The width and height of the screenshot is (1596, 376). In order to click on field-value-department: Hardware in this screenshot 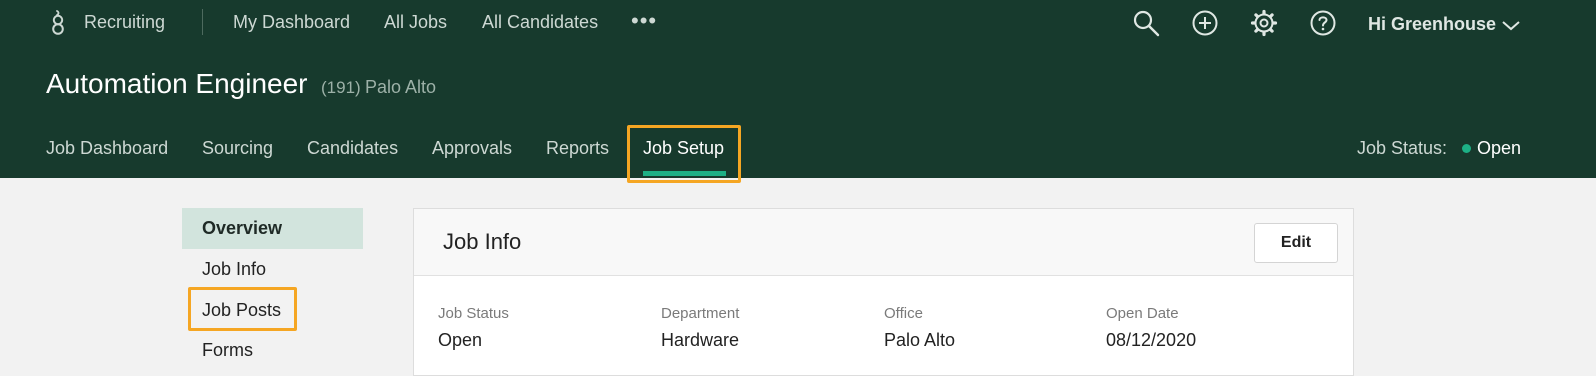, I will do `click(700, 340)`.